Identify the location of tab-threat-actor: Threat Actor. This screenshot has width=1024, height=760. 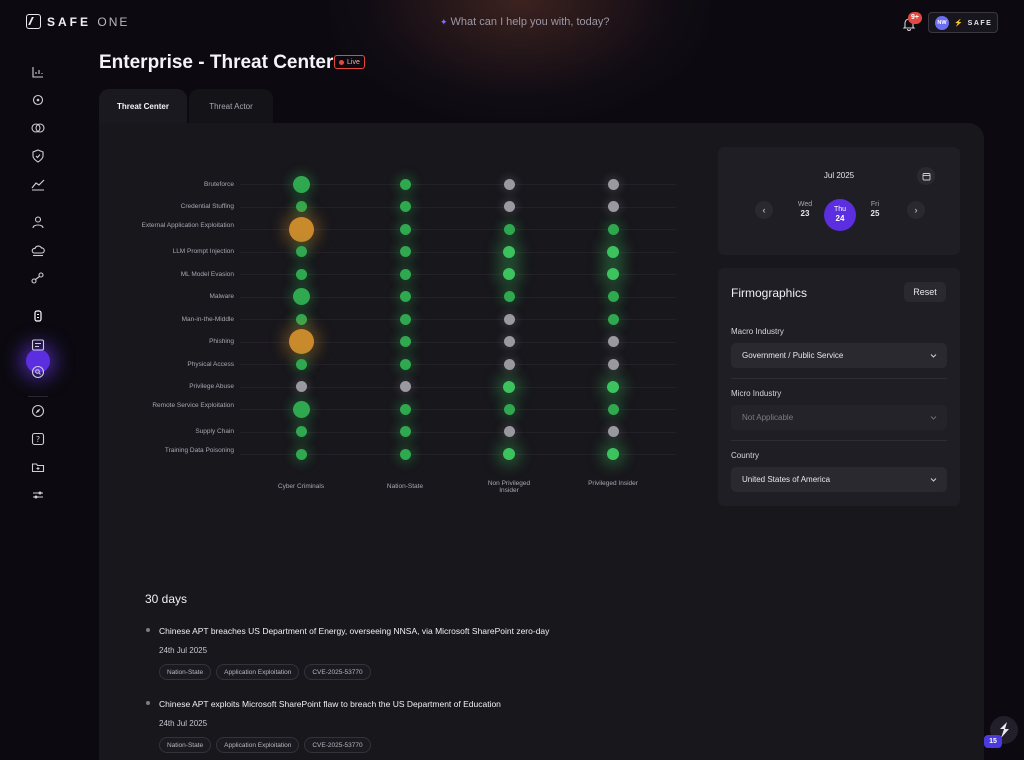
(231, 106).